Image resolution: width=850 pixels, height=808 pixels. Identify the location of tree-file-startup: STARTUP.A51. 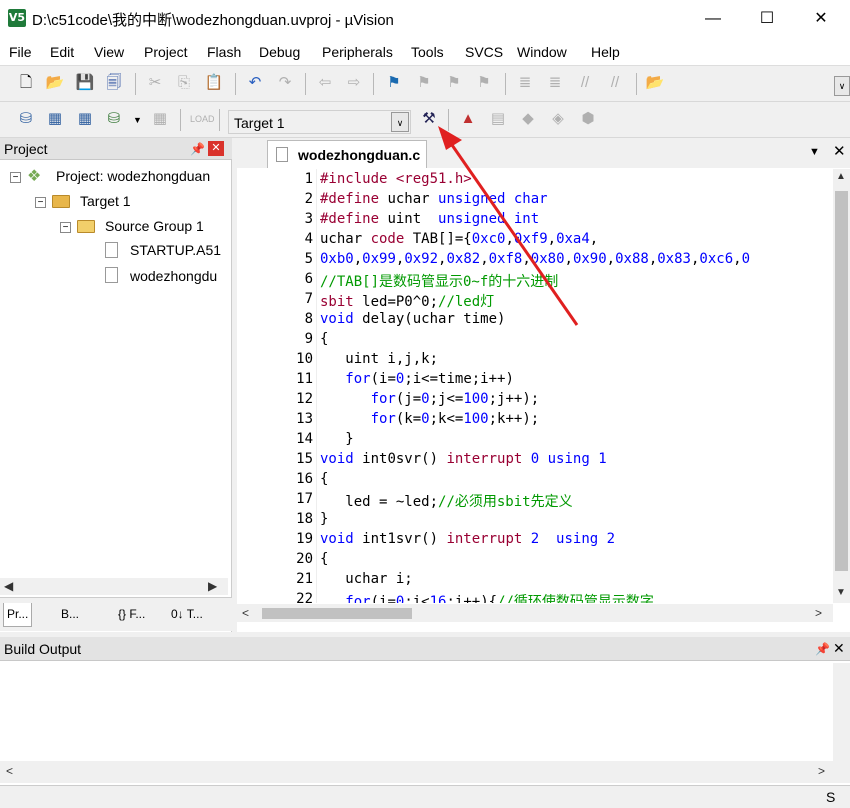
(175, 250).